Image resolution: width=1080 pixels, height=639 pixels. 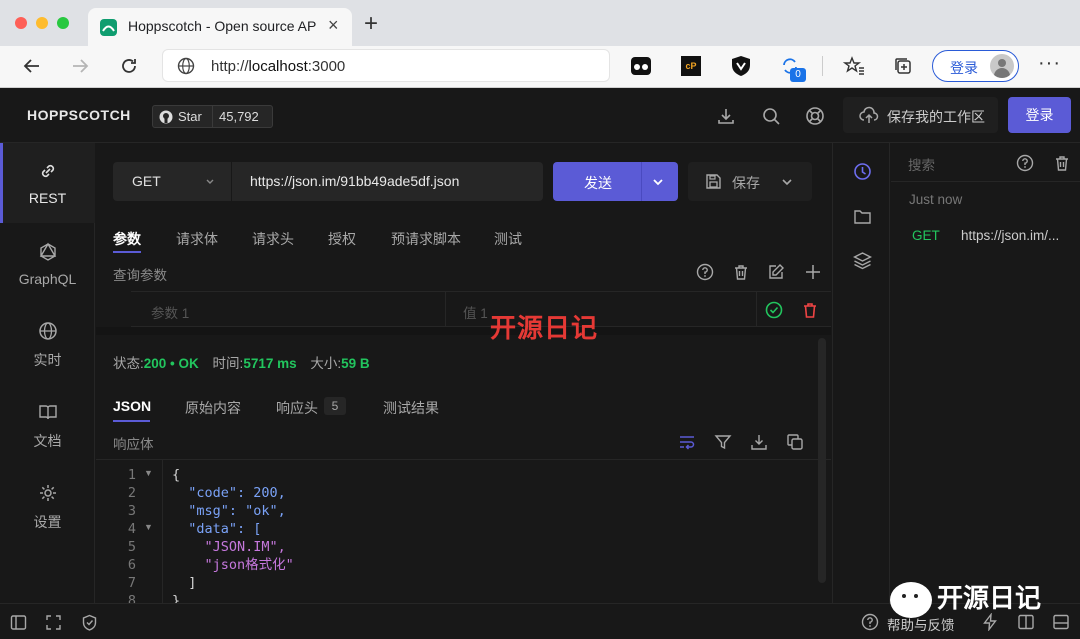 What do you see at coordinates (79, 115) in the screenshot?
I see `brand-title: HOPPSCOTCH` at bounding box center [79, 115].